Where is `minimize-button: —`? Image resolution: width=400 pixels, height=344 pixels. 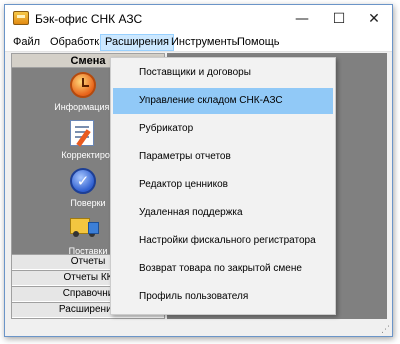
minimize-button: — is located at coordinates (302, 18).